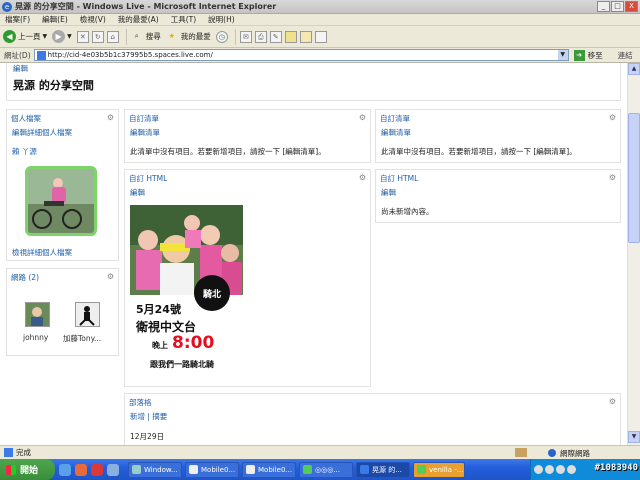 This screenshot has width=640, height=480. Describe the element at coordinates (9, 36) in the screenshot. I see `back-arrow-icon: ◀` at that location.